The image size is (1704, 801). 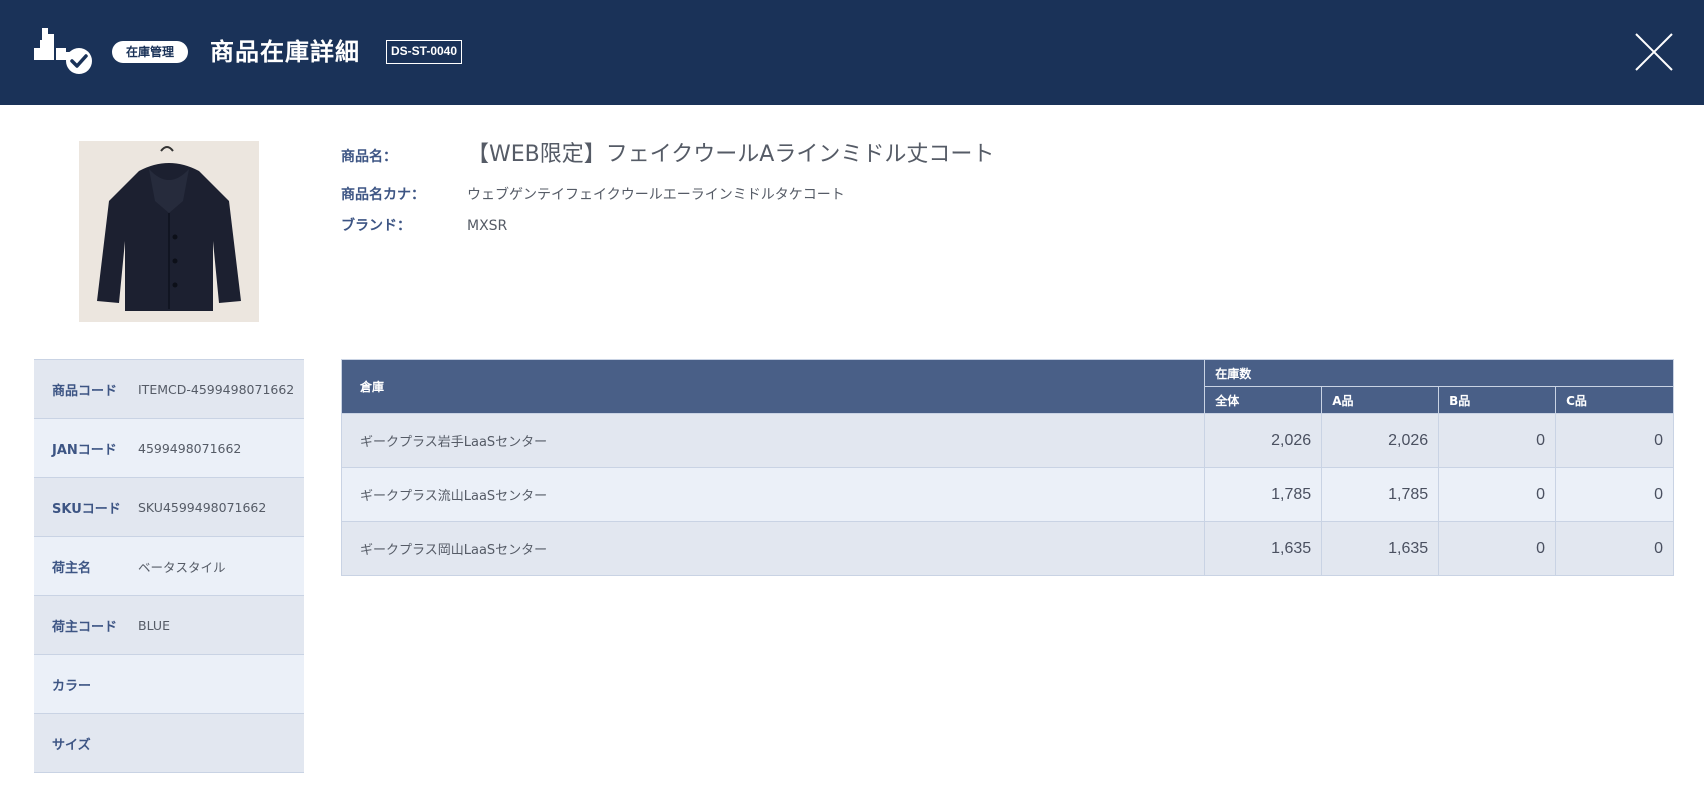 I want to click on attr-value: 4599498071662, so click(x=190, y=448).